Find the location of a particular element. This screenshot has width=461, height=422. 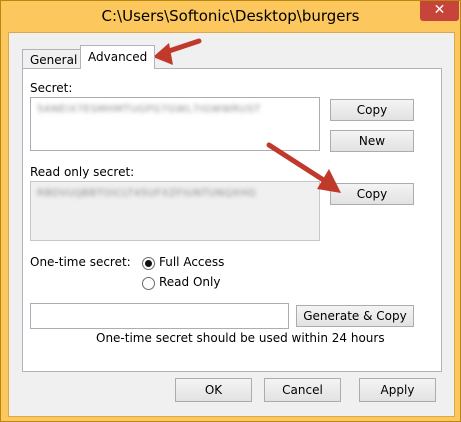

secret-label: Secret: is located at coordinates (51, 88).